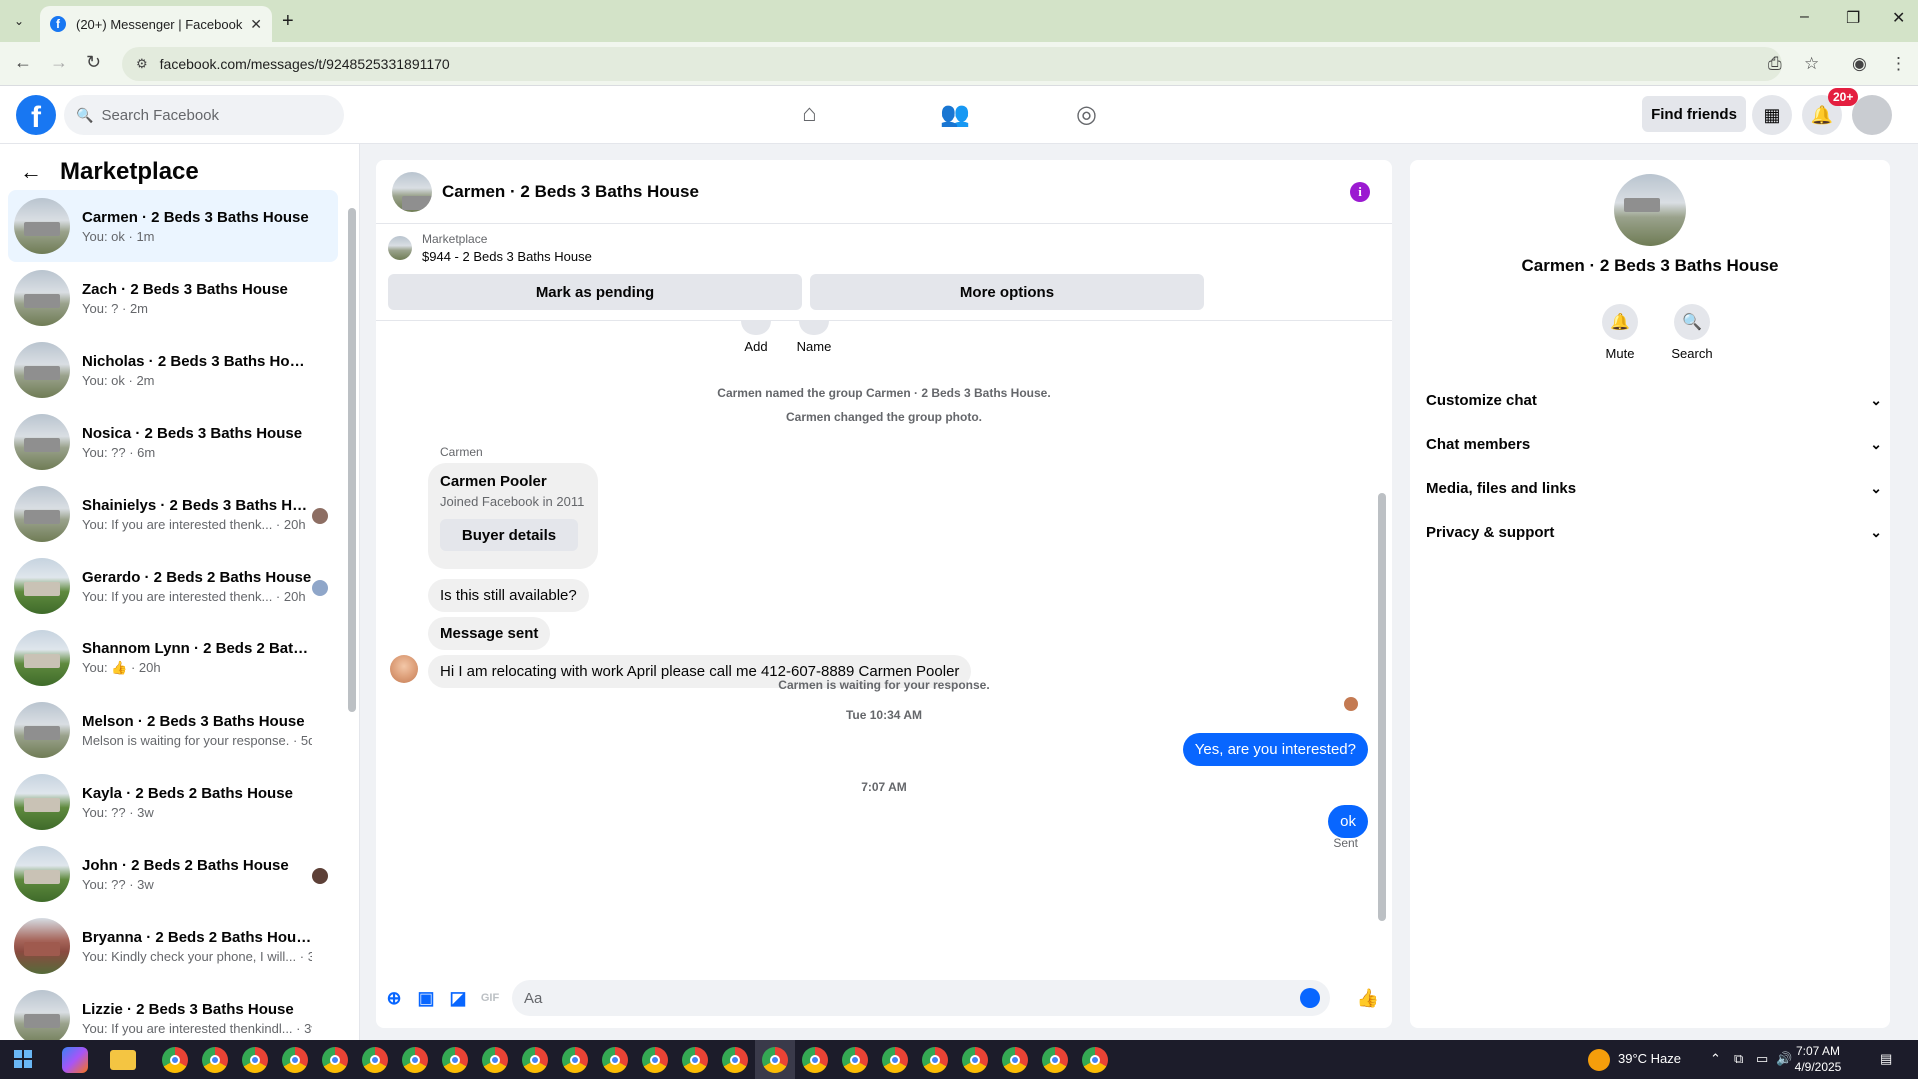 This screenshot has height=1079, width=1918. Describe the element at coordinates (1360, 192) in the screenshot. I see `info-icon: i` at that location.